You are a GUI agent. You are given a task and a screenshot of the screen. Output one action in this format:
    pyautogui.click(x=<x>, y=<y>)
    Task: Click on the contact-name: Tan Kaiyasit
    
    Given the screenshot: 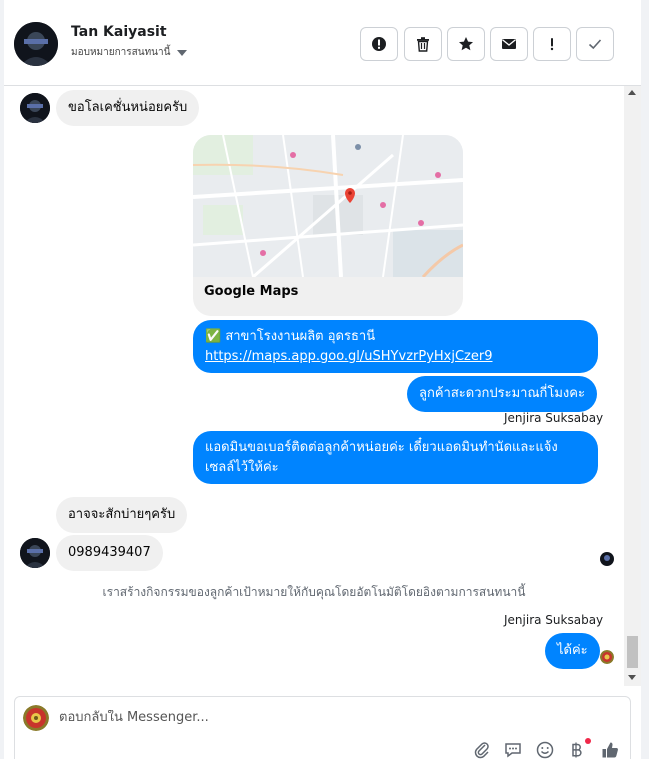 What is the action you would take?
    pyautogui.click(x=119, y=32)
    